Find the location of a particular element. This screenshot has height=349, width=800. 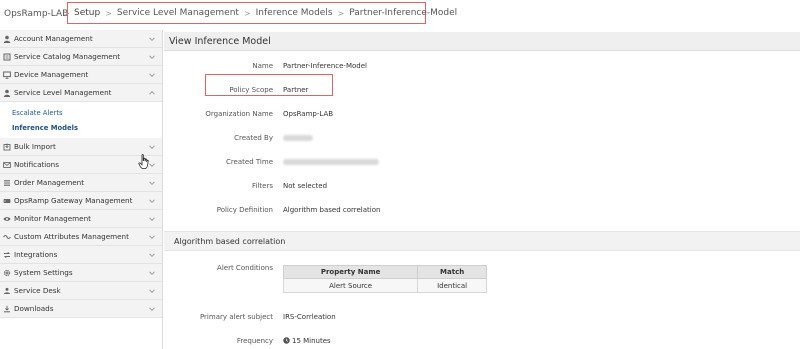

breadcrumb-current-page: Partner-Inference-Model is located at coordinates (403, 13).